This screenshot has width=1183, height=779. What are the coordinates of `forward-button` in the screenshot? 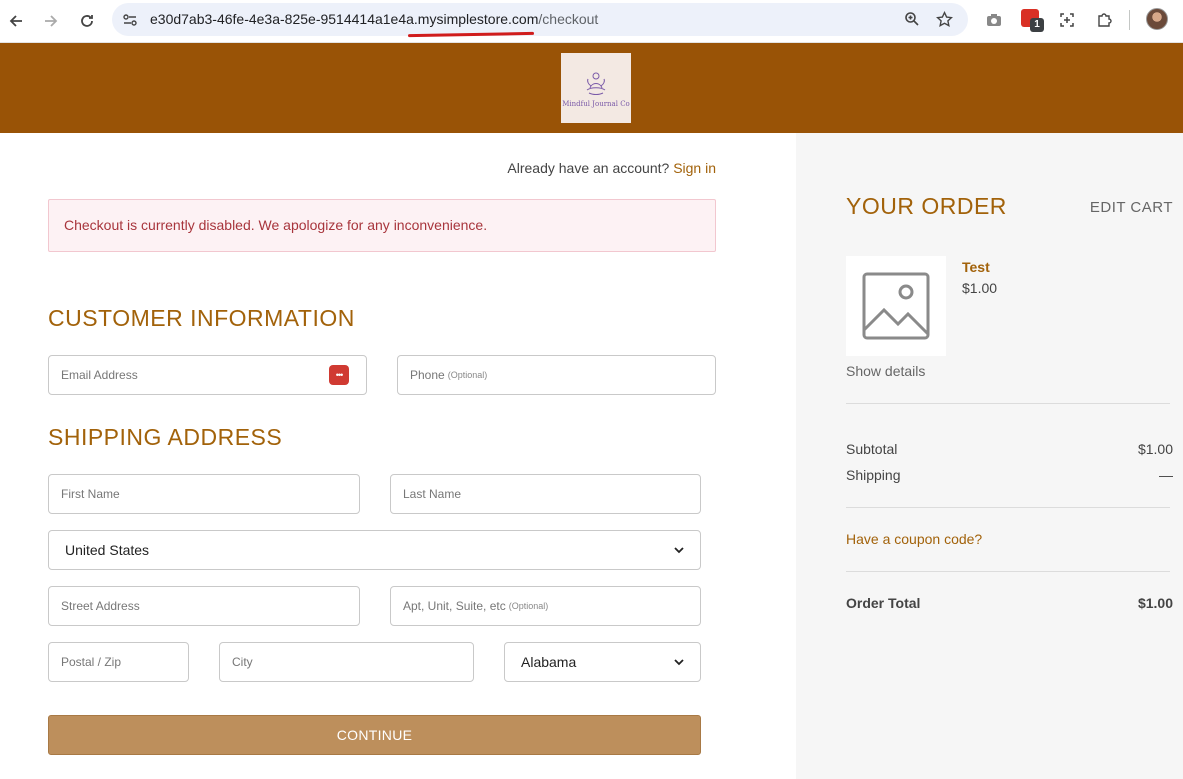 It's located at (51, 21).